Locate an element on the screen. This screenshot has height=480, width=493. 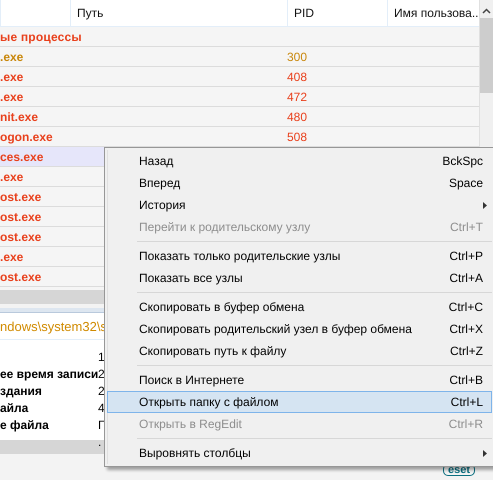
pid-cell: 408 is located at coordinates (297, 77).